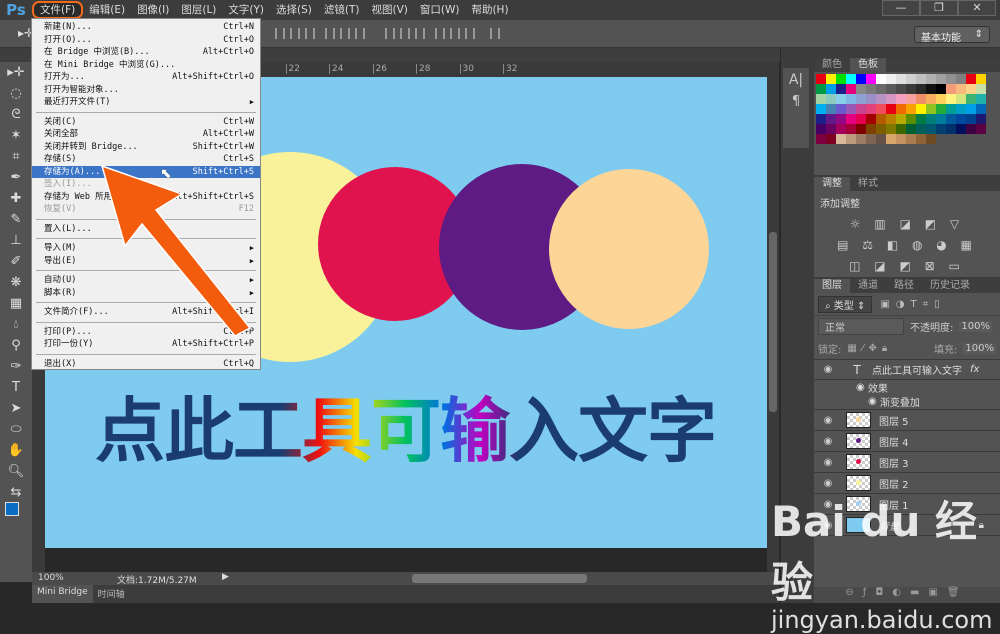 This screenshot has width=1000, height=634. Describe the element at coordinates (868, 184) in the screenshot. I see `tab-styles: 样式` at that location.